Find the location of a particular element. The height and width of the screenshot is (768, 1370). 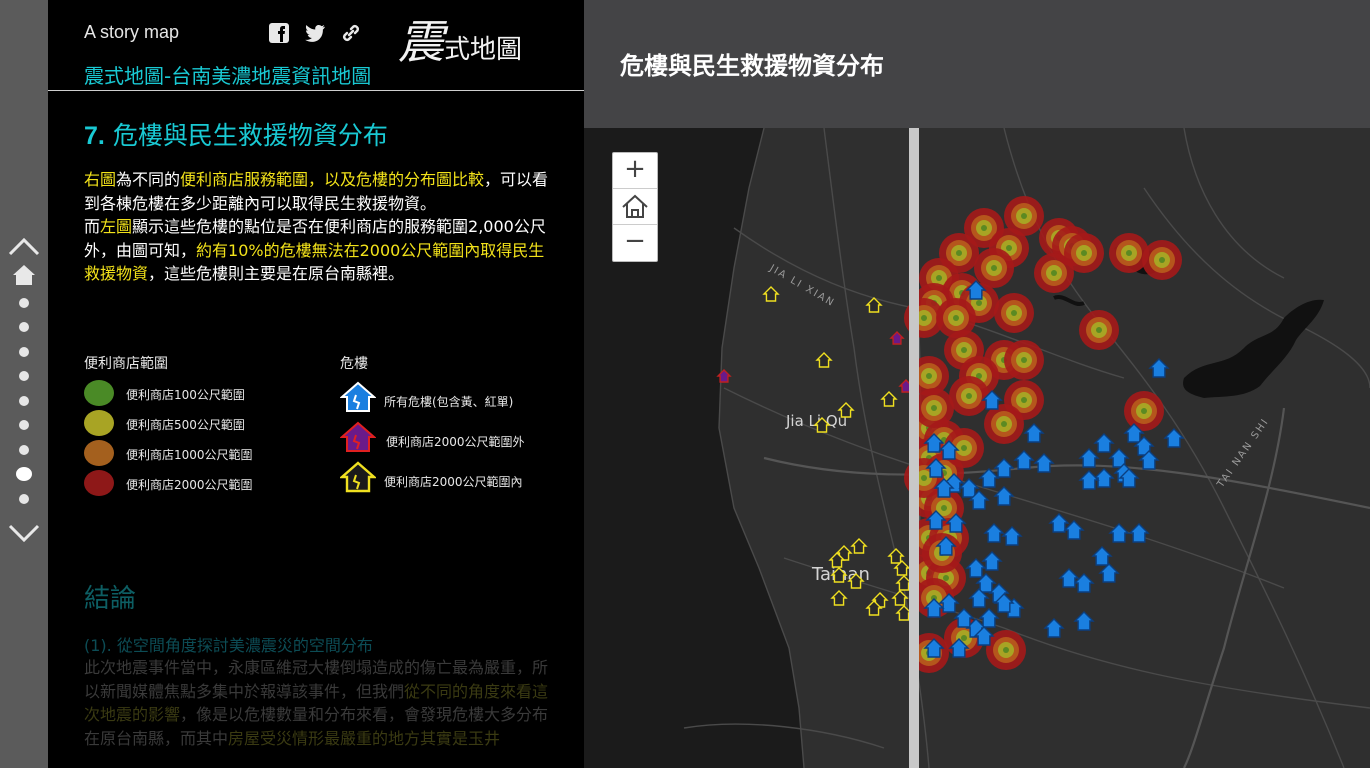

building-yellow-icon is located at coordinates (358, 477).